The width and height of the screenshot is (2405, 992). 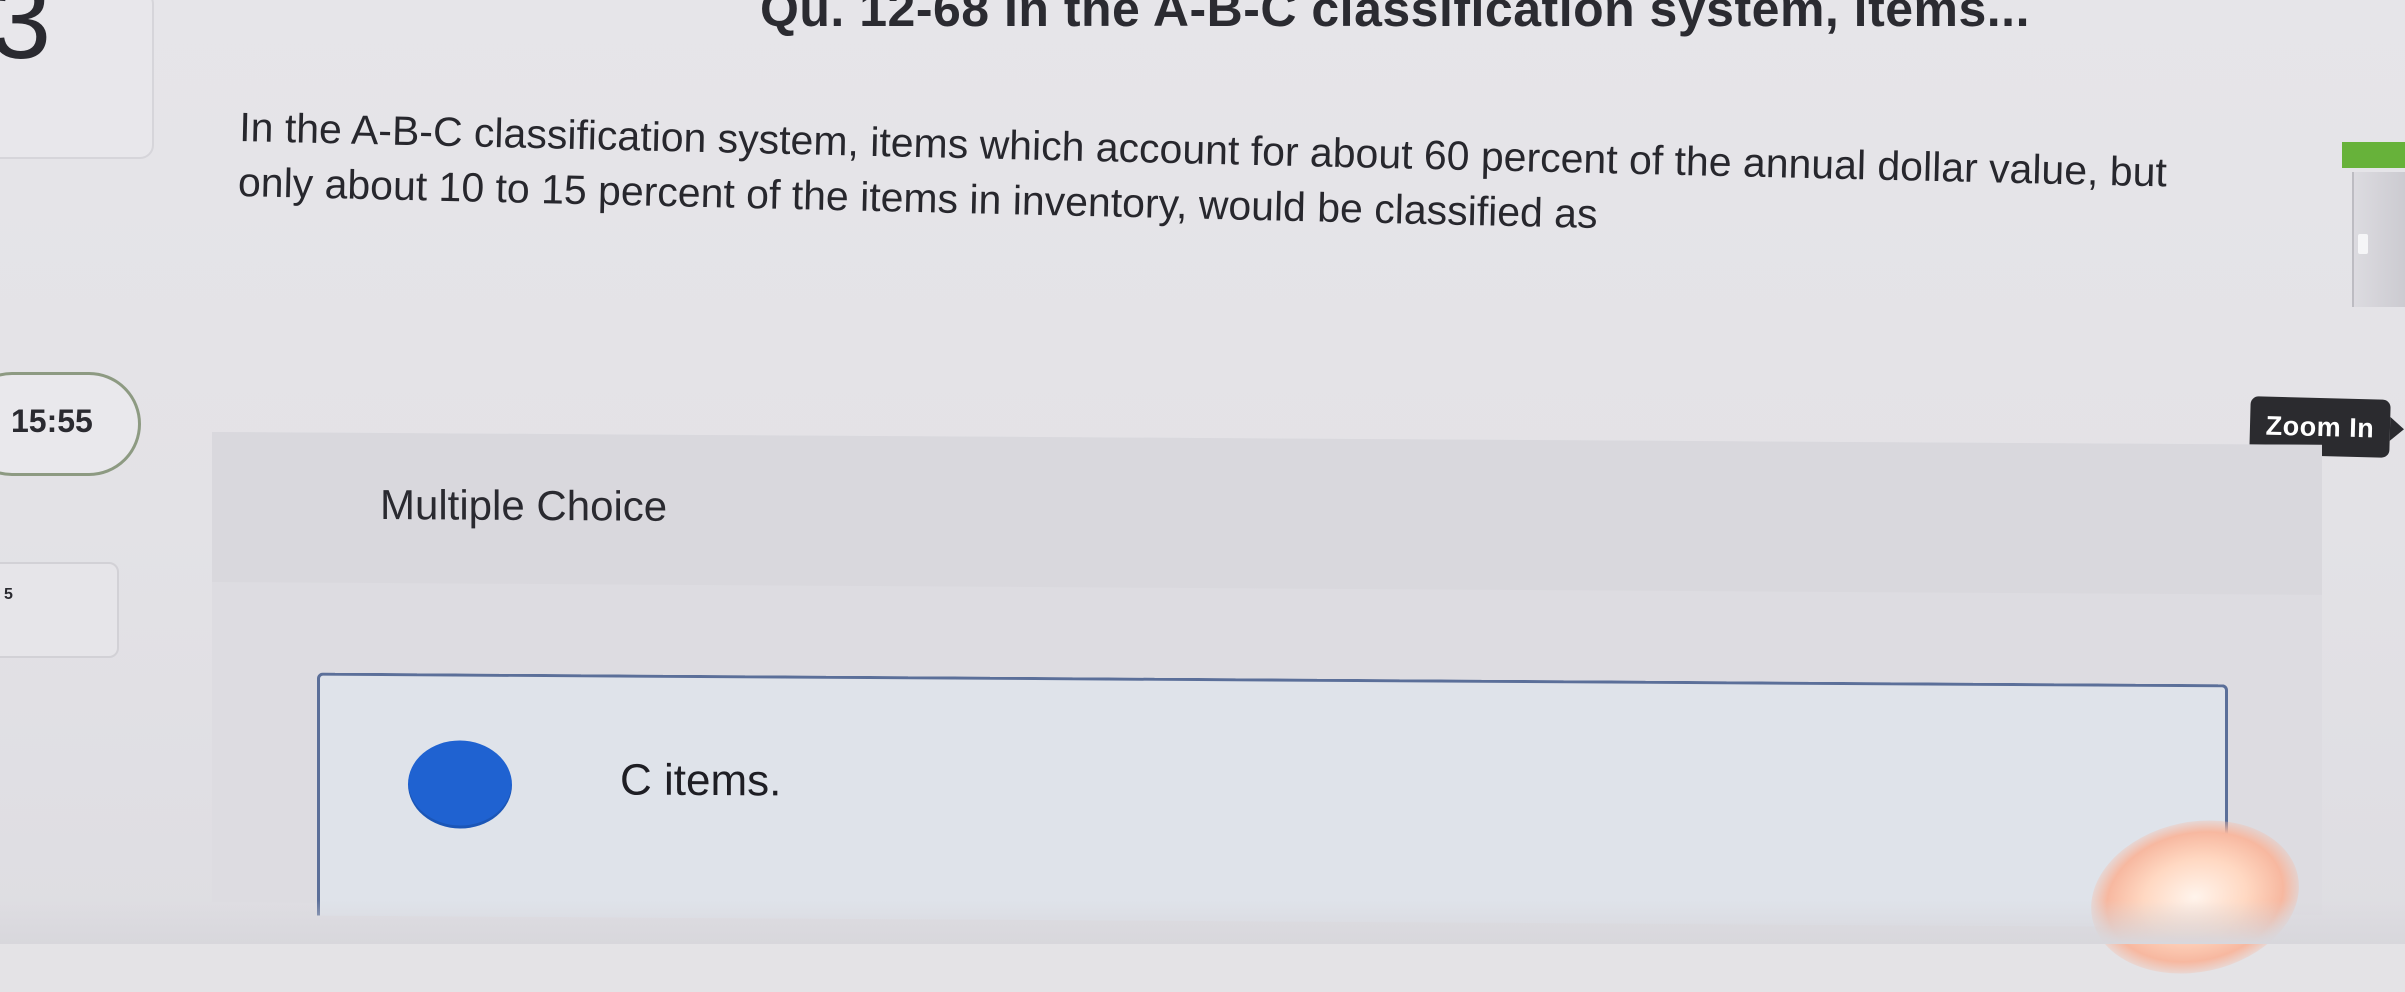 I want to click on timer-pill: 15:55, so click(x=70, y=424).